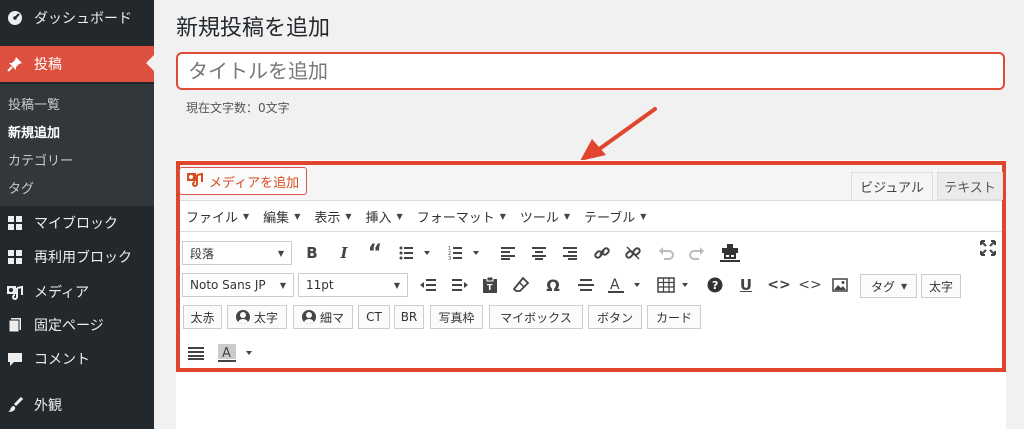  What do you see at coordinates (77, 359) in the screenshot?
I see `menu-comments: コメント` at bounding box center [77, 359].